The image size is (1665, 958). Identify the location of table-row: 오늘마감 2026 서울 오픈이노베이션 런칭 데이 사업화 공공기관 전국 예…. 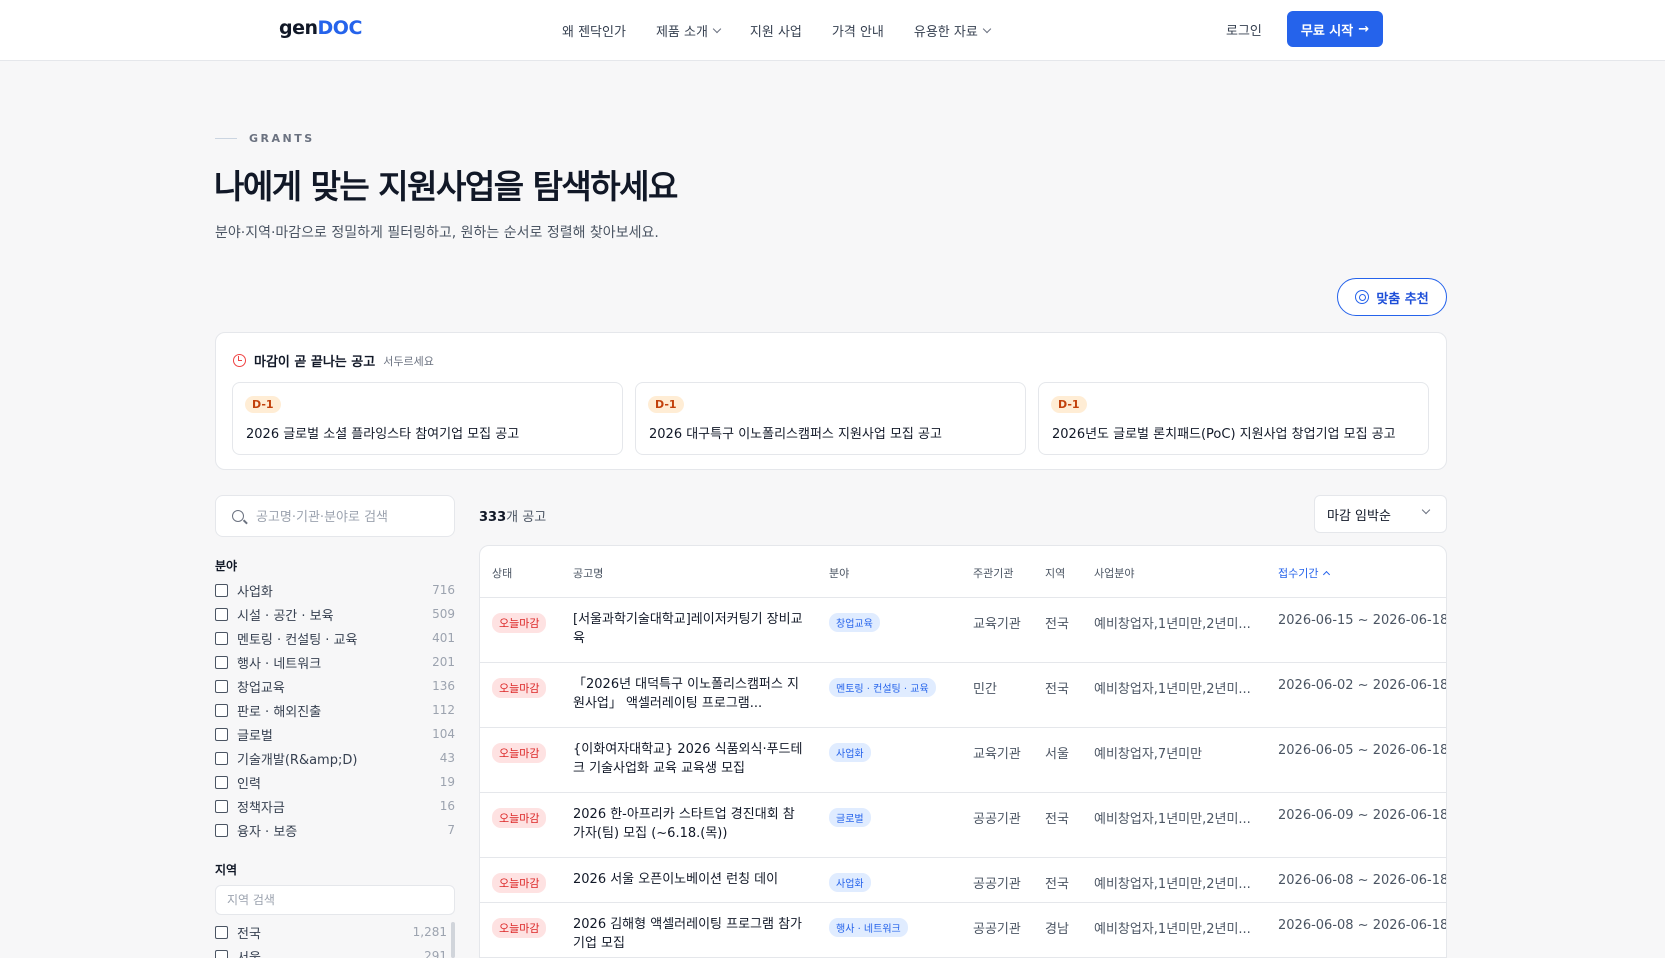
(963, 880).